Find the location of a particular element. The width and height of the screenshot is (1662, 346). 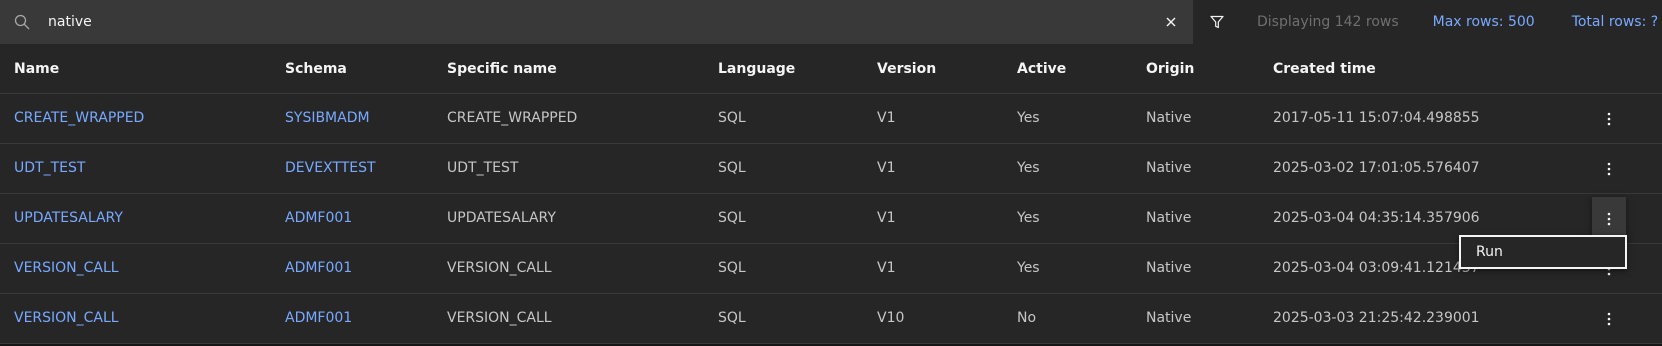

version-cell: V10 is located at coordinates (891, 318).